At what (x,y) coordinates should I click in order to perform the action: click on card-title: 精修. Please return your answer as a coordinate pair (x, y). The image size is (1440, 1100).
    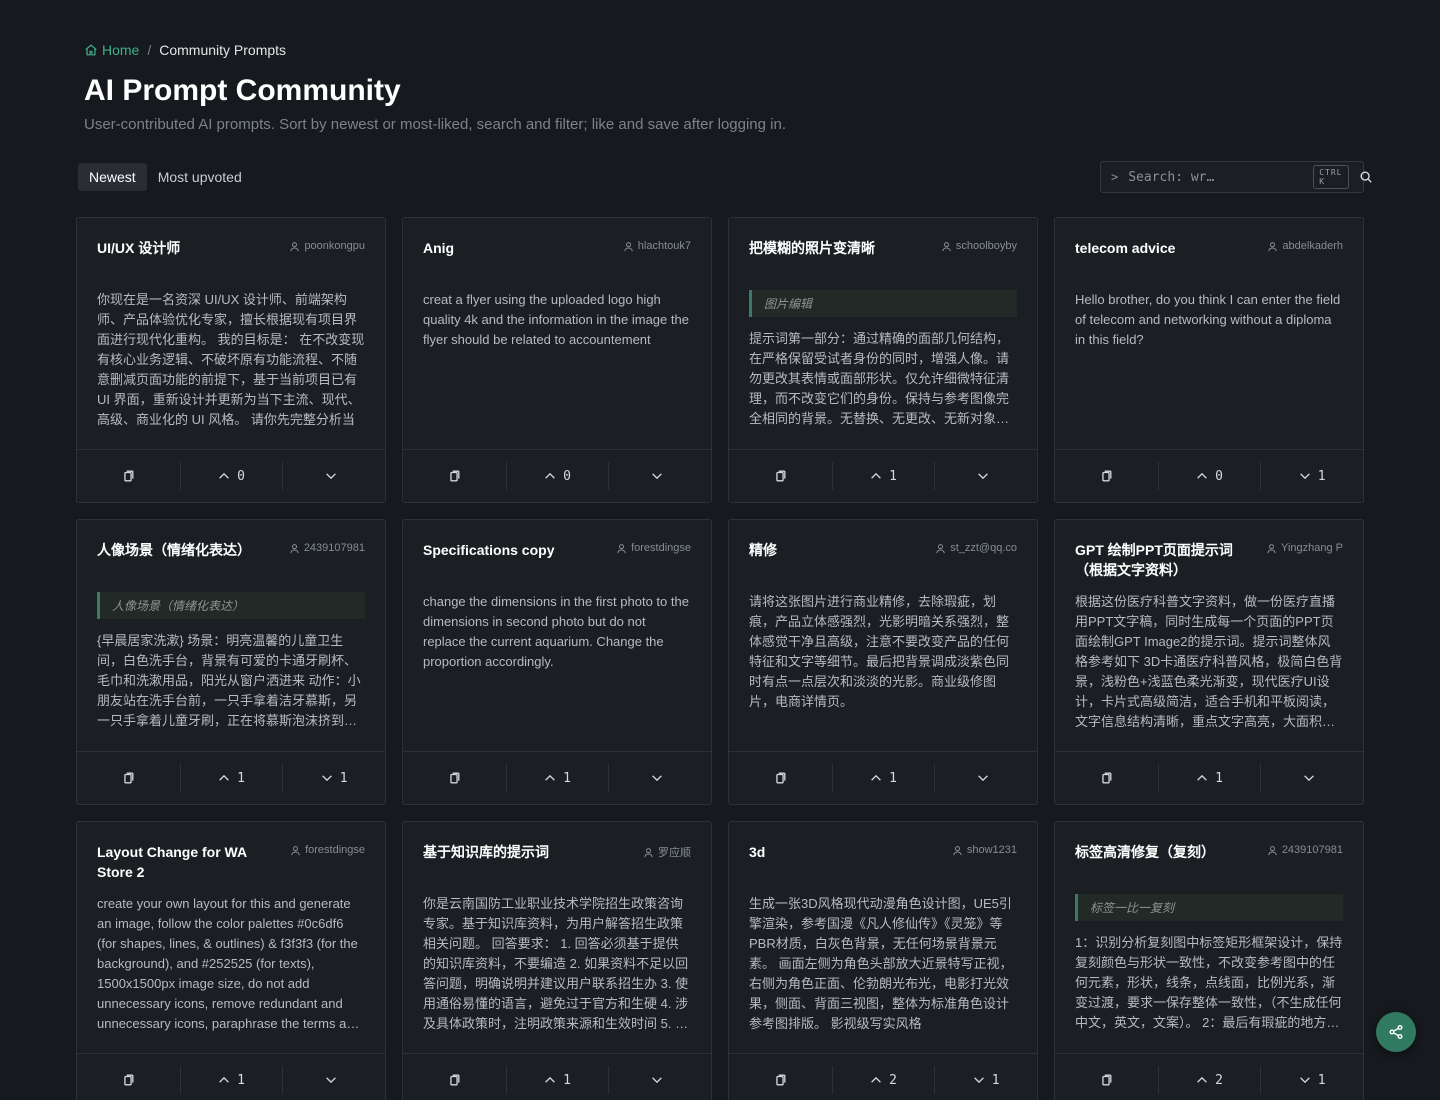
    Looking at the image, I should click on (763, 550).